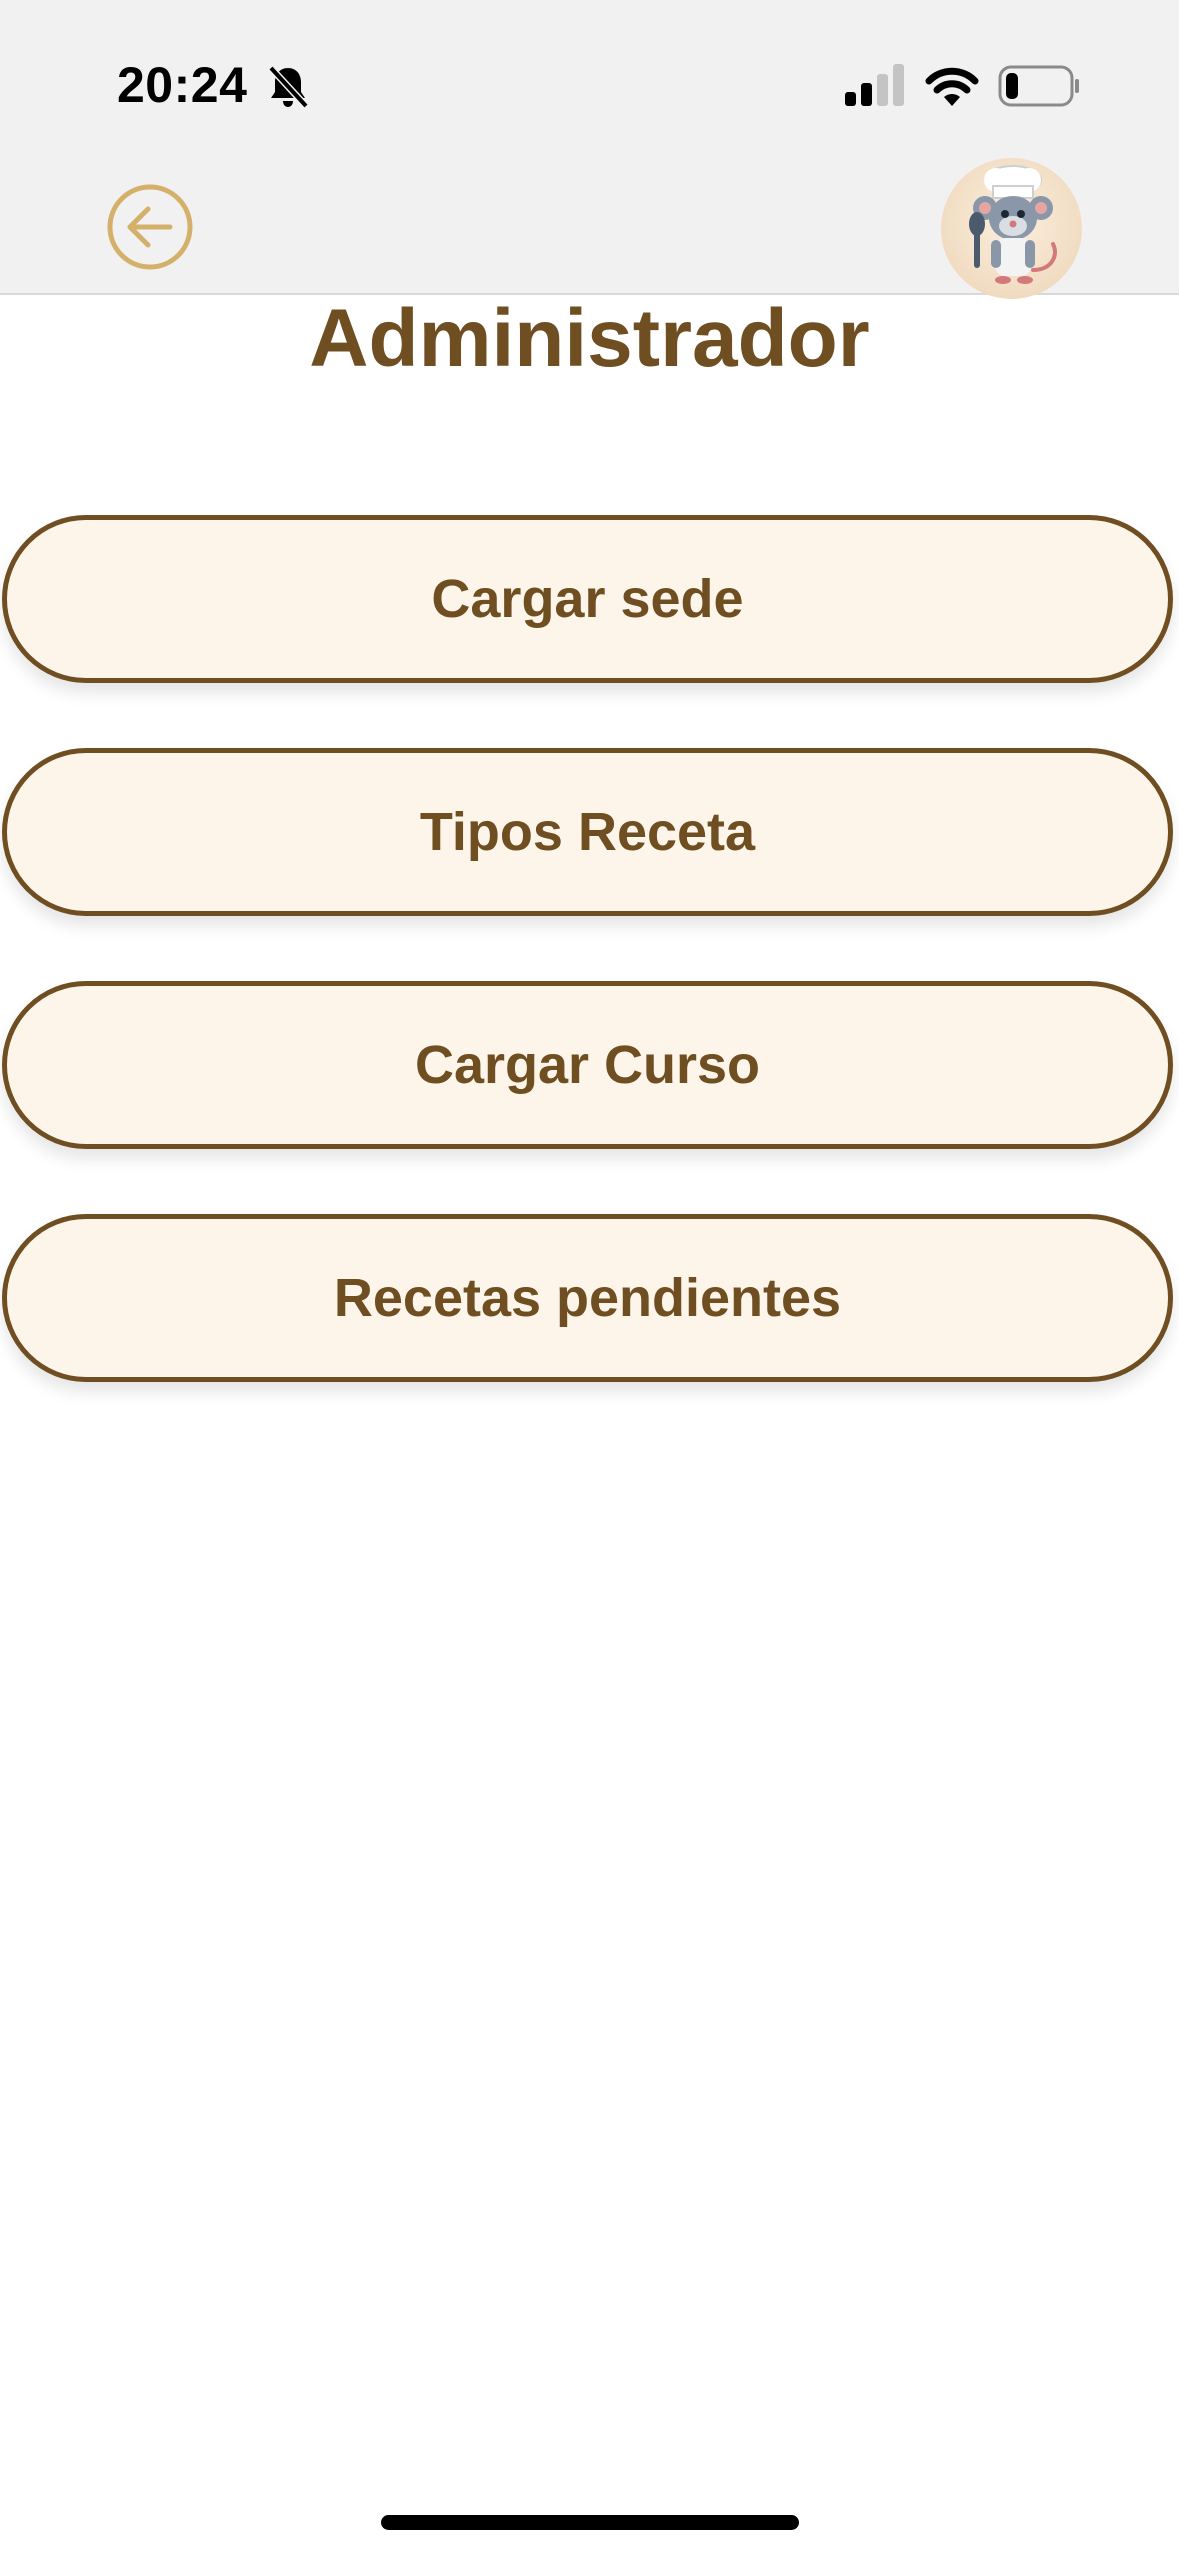 The image size is (1179, 2556). I want to click on tipos-receta-button: Tipos Receta, so click(587, 832).